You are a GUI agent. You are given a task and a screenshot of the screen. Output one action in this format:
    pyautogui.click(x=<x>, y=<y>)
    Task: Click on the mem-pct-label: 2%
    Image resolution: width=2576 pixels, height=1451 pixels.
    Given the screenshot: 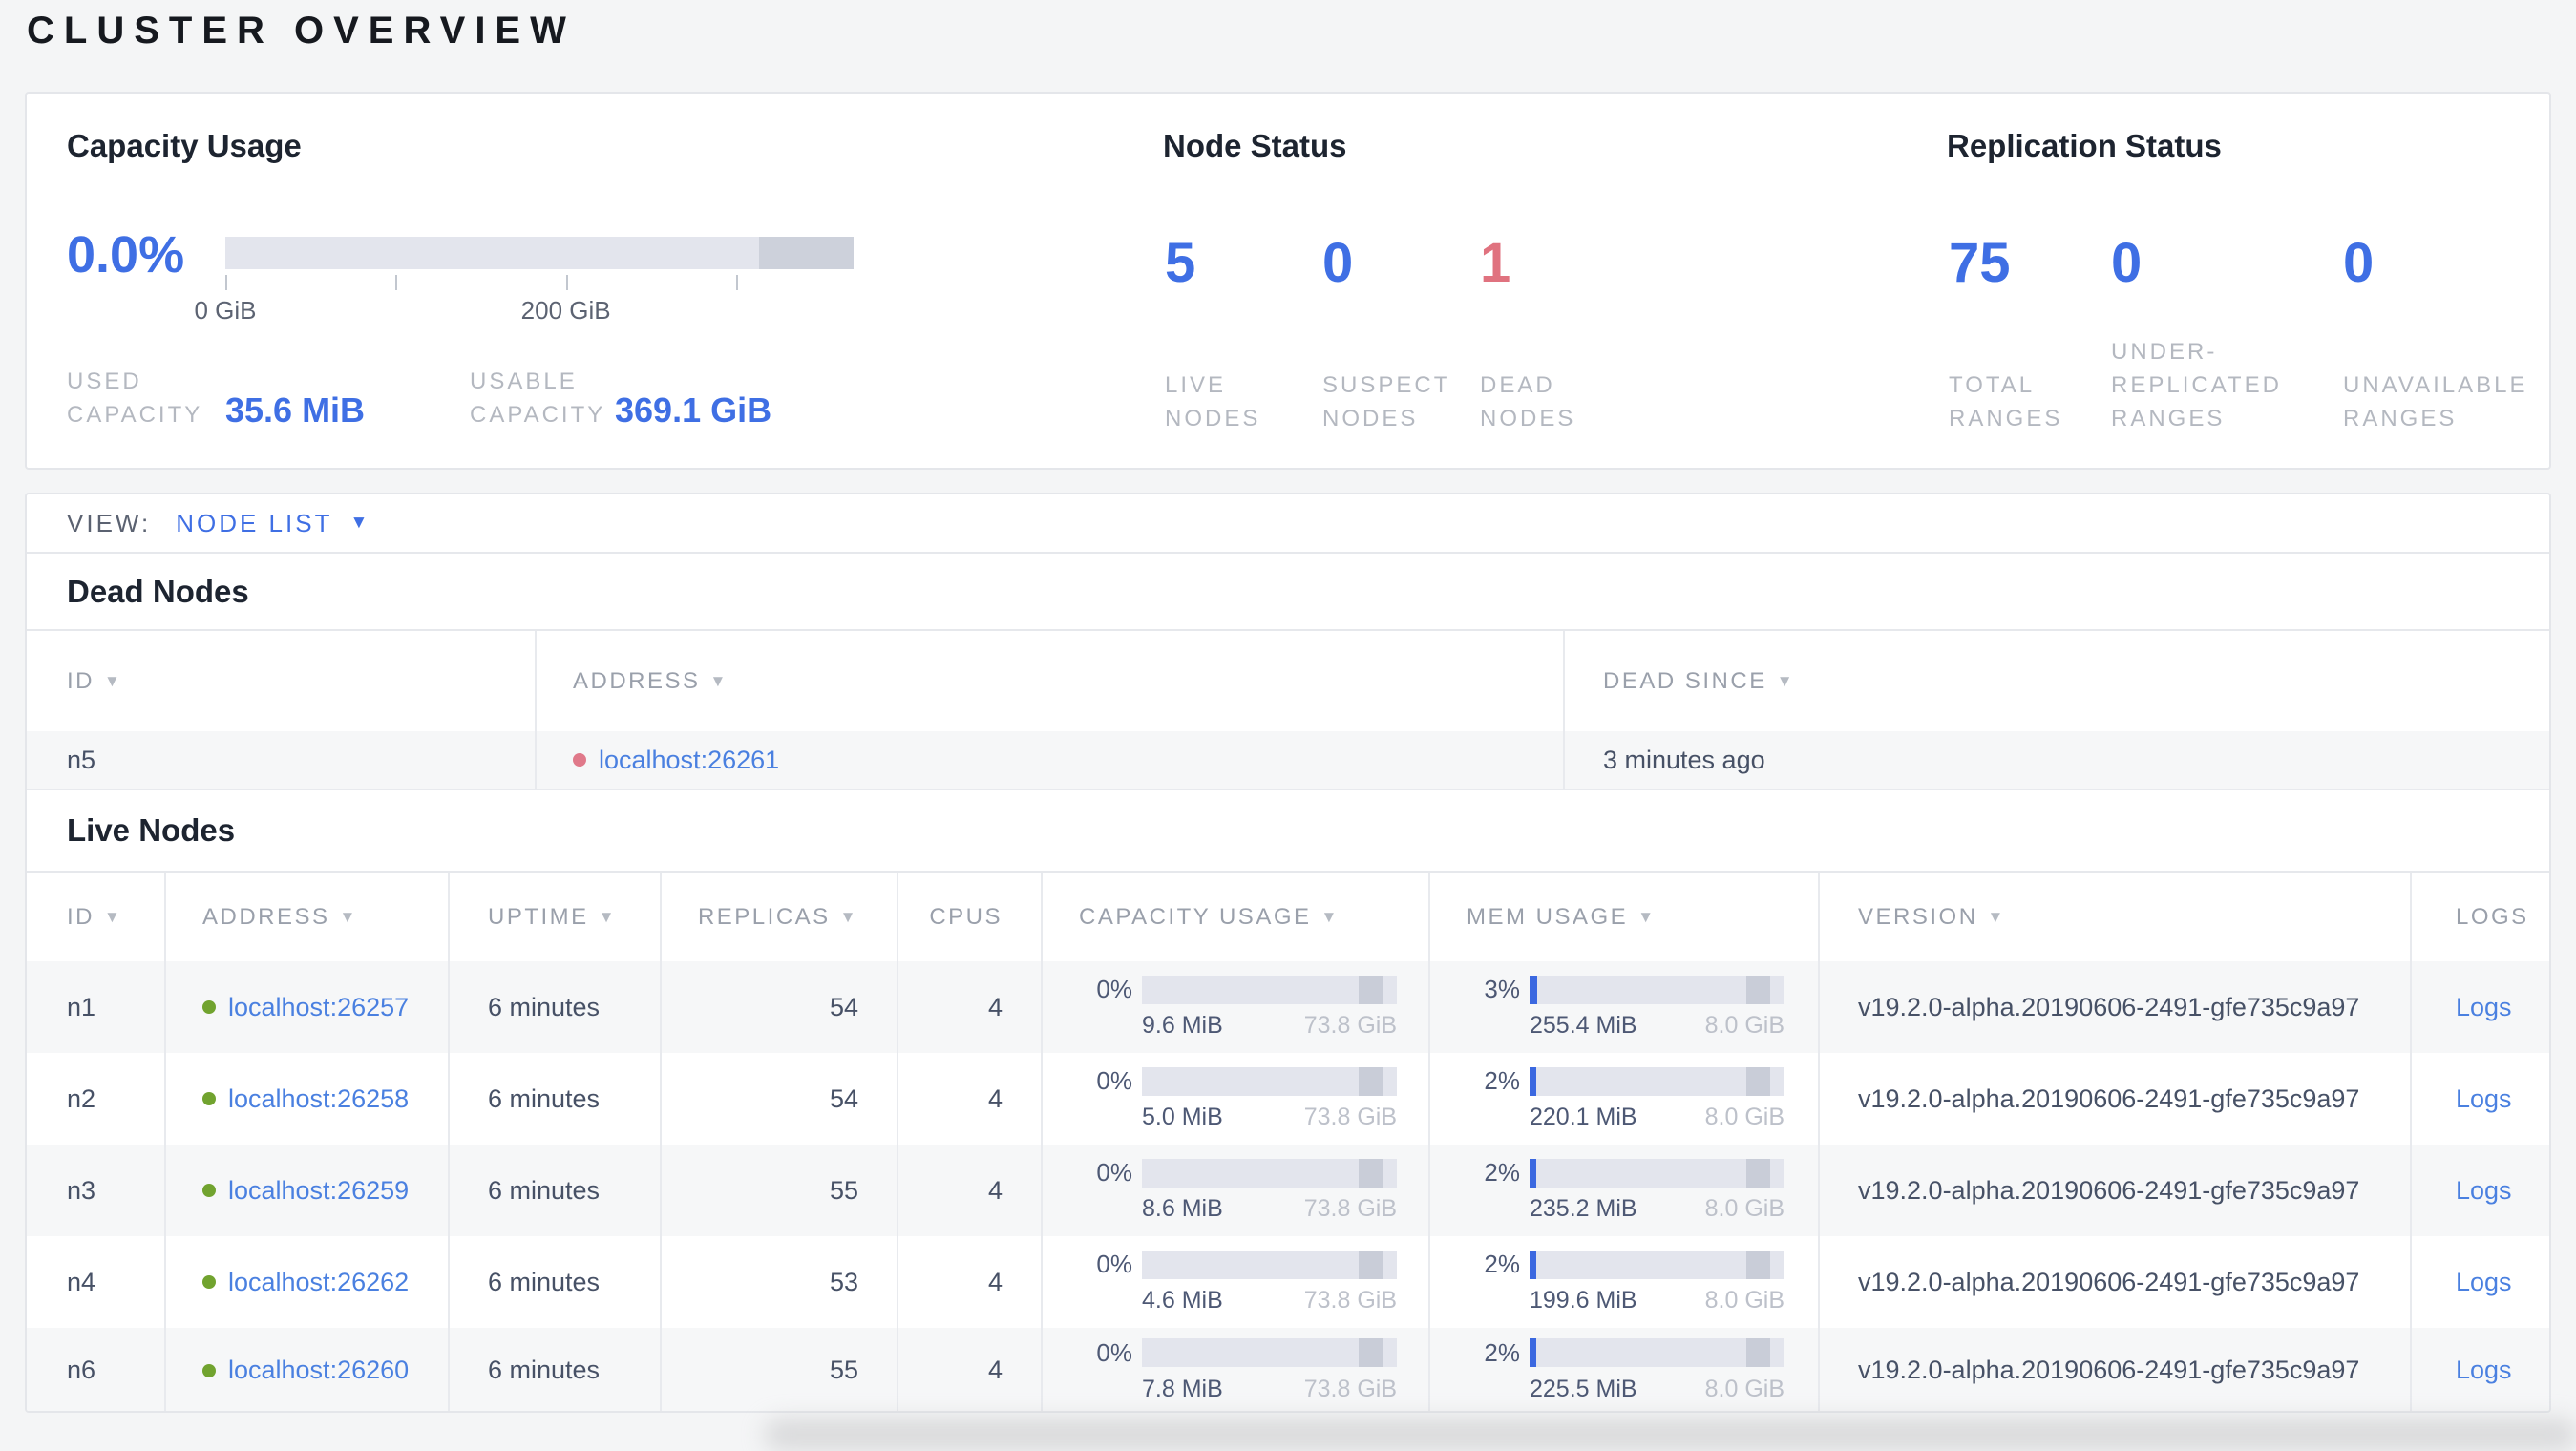 What is the action you would take?
    pyautogui.click(x=1502, y=1080)
    